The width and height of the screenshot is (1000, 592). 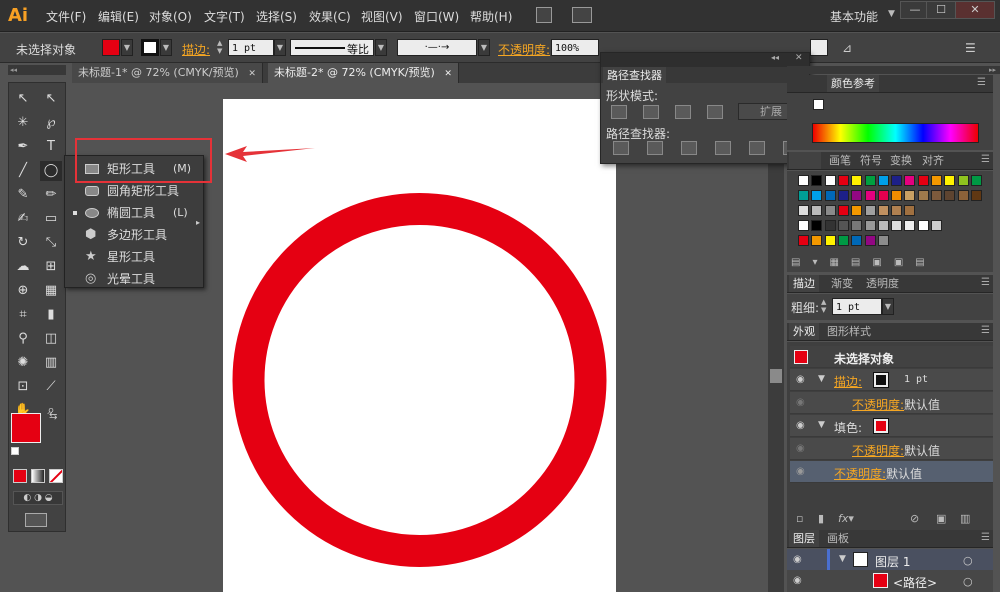 What do you see at coordinates (222, 47) in the screenshot?
I see `stroke-stepper-icon: ▲ ▼` at bounding box center [222, 47].